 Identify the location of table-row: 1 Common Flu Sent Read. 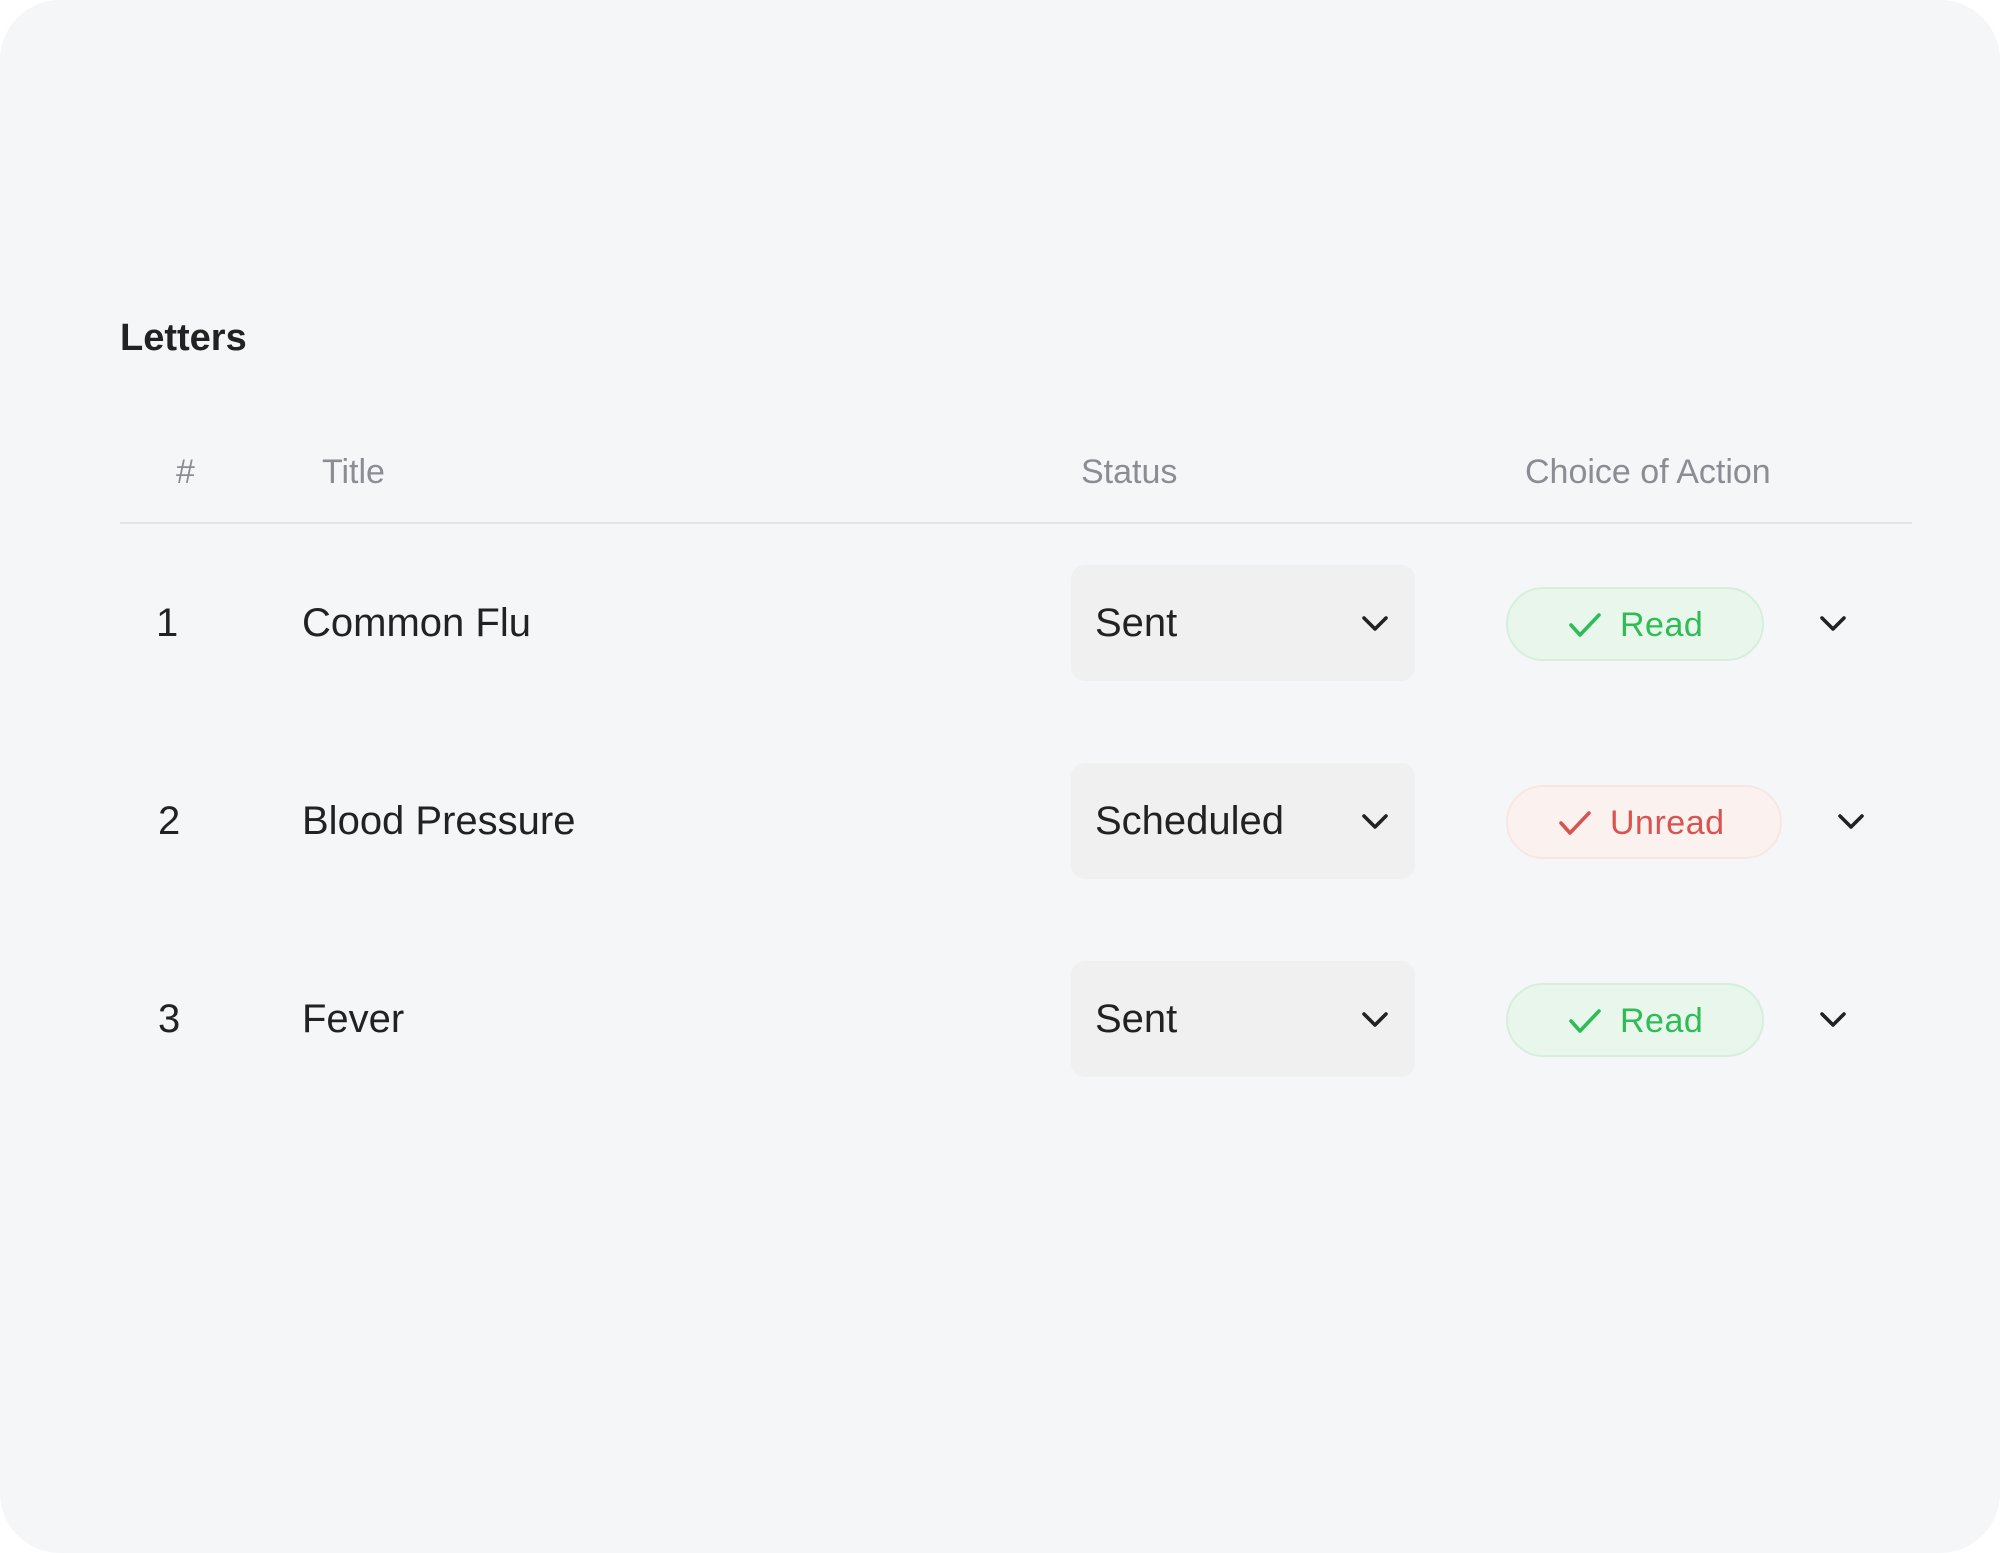
(1016, 623).